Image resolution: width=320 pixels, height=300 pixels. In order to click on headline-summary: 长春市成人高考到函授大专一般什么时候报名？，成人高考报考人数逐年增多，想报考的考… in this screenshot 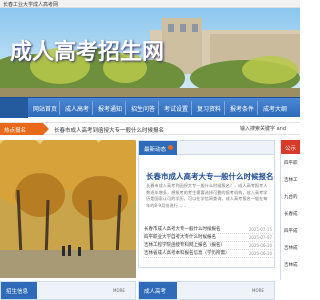, I will do `click(207, 195)`.